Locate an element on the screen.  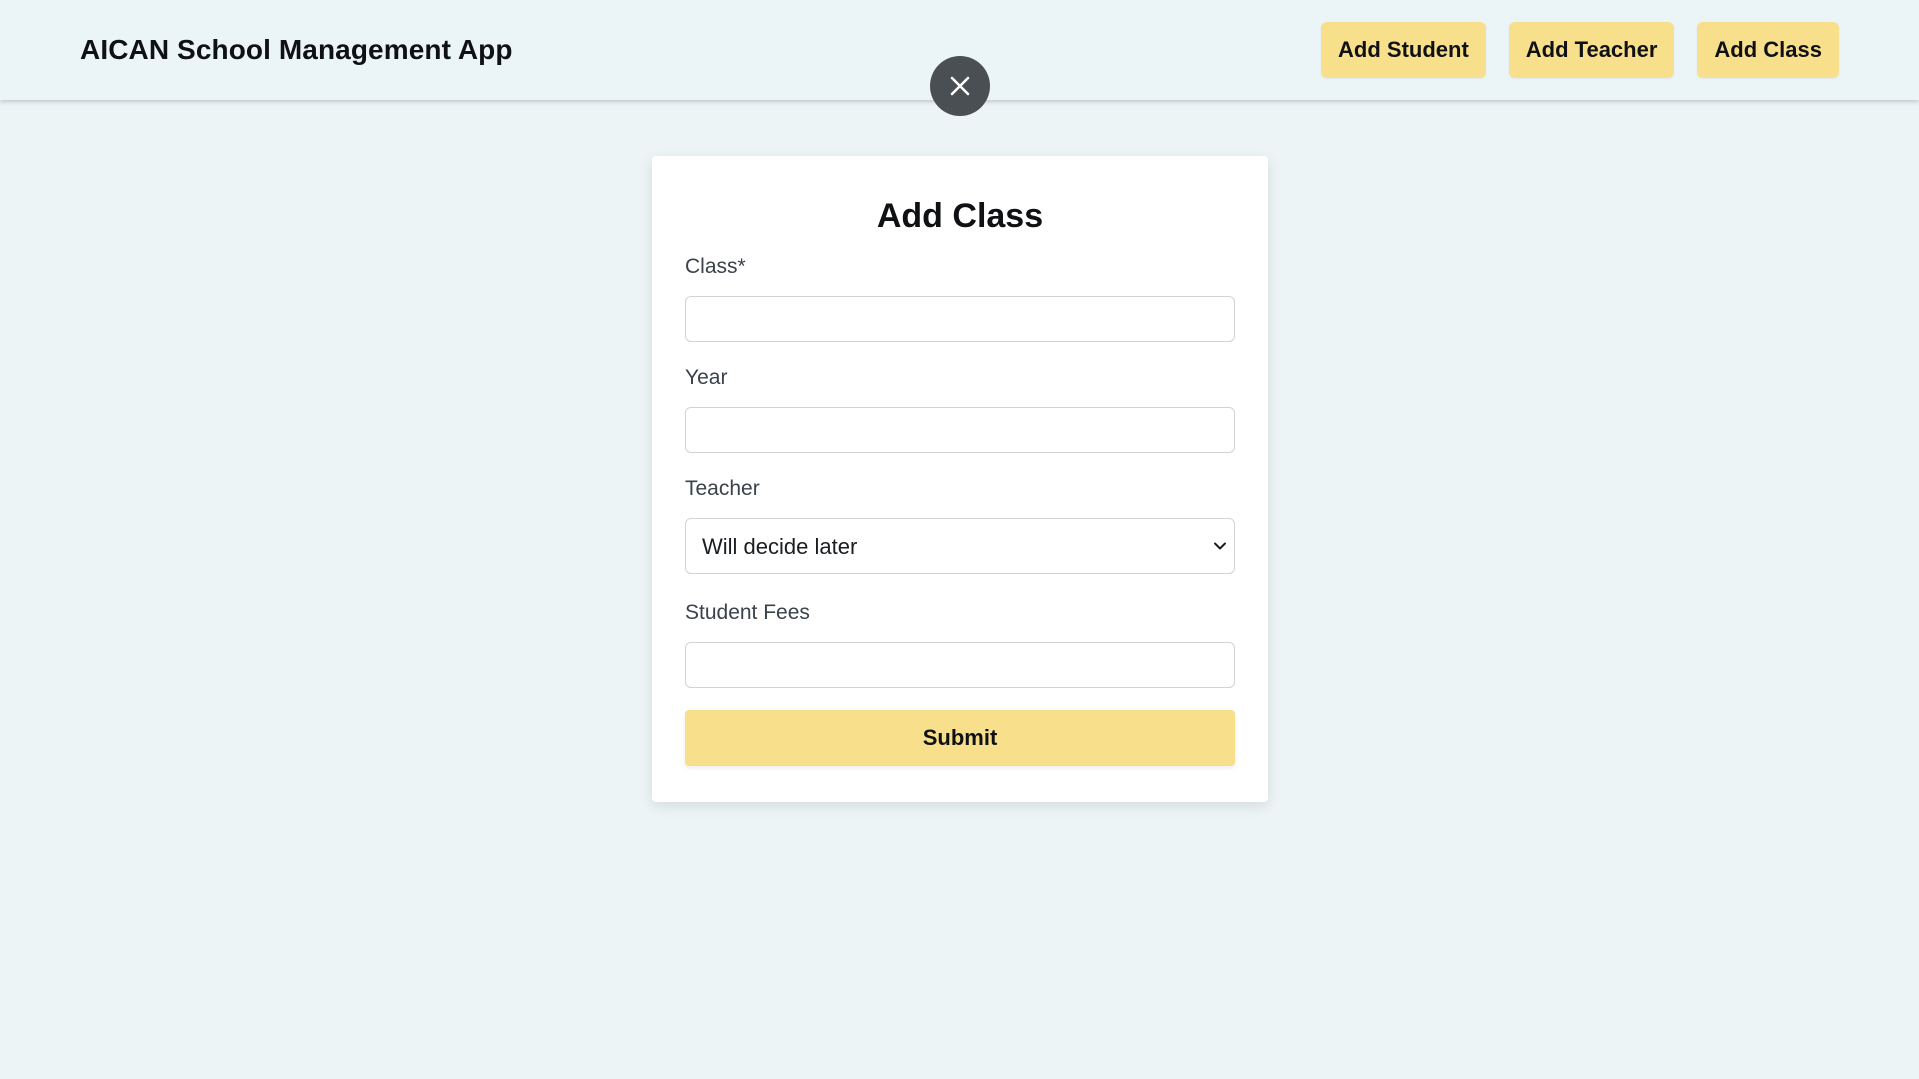
student-fees-input is located at coordinates (960, 665).